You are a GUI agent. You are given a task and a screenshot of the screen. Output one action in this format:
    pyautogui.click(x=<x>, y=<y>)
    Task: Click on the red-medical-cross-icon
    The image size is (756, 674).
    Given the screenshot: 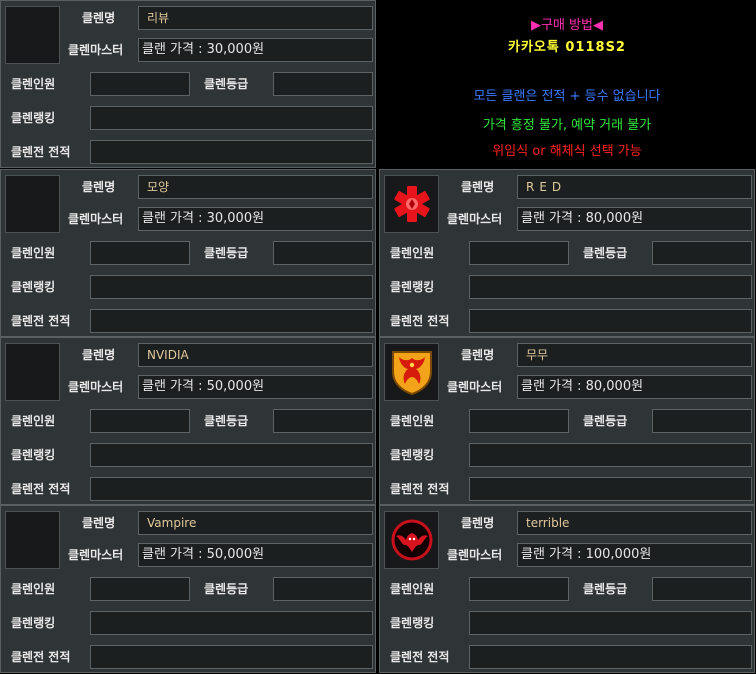 What is the action you would take?
    pyautogui.click(x=411, y=204)
    